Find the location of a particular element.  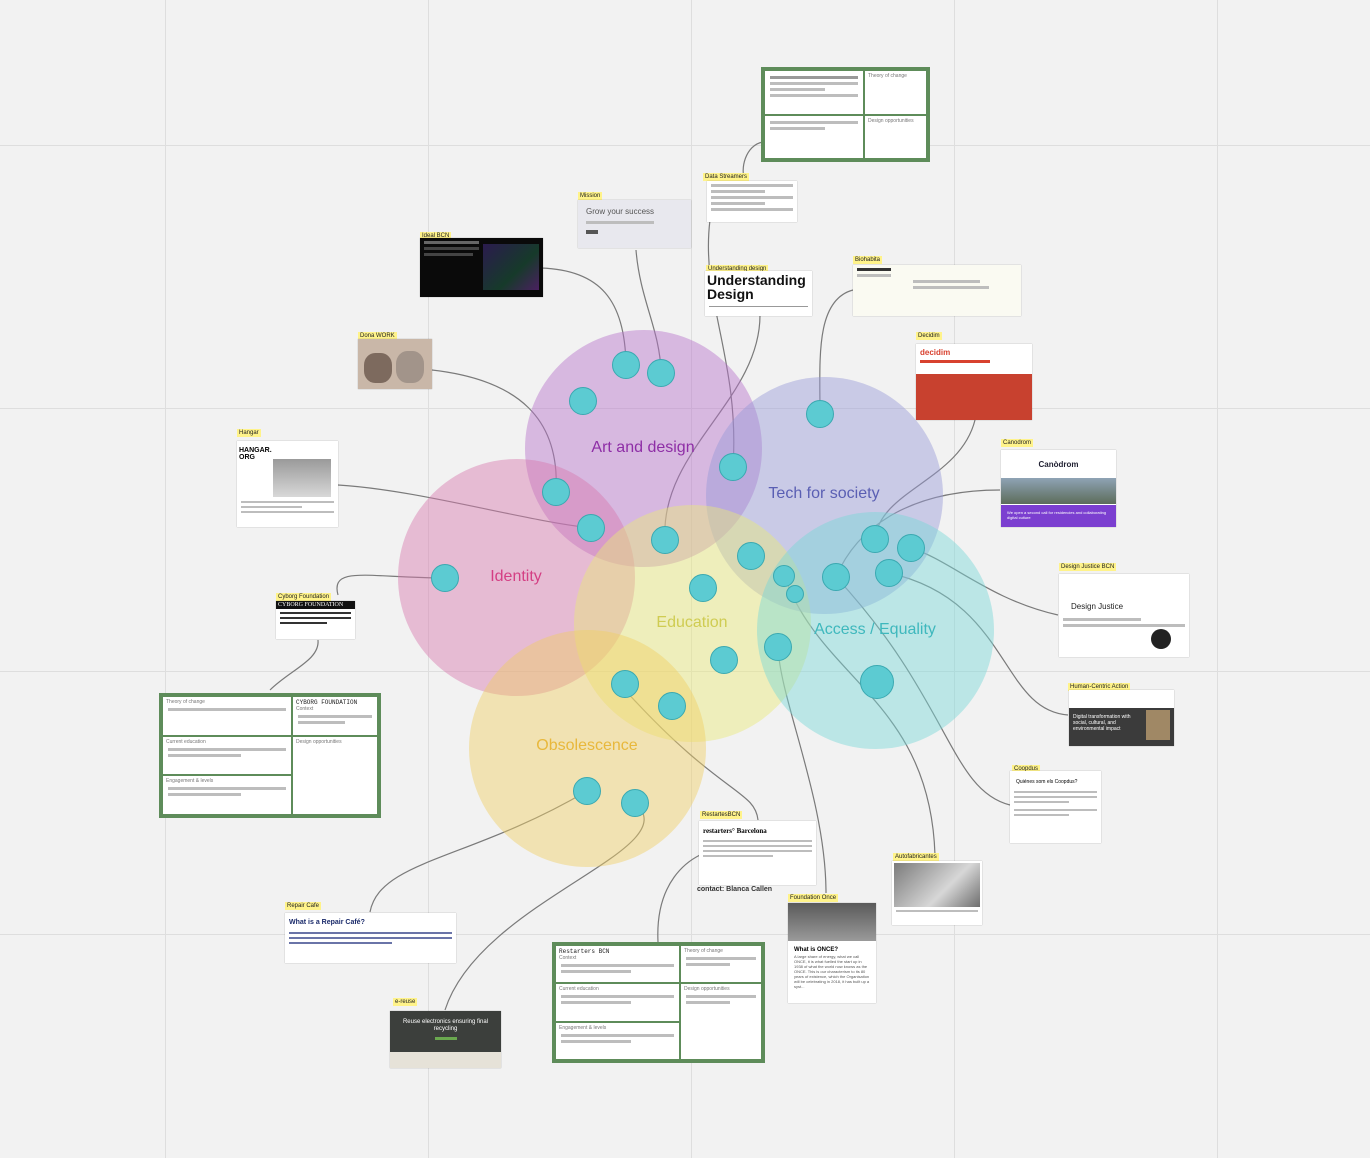

tag-cyborg: Cyborg Foundation is located at coordinates (304, 597).